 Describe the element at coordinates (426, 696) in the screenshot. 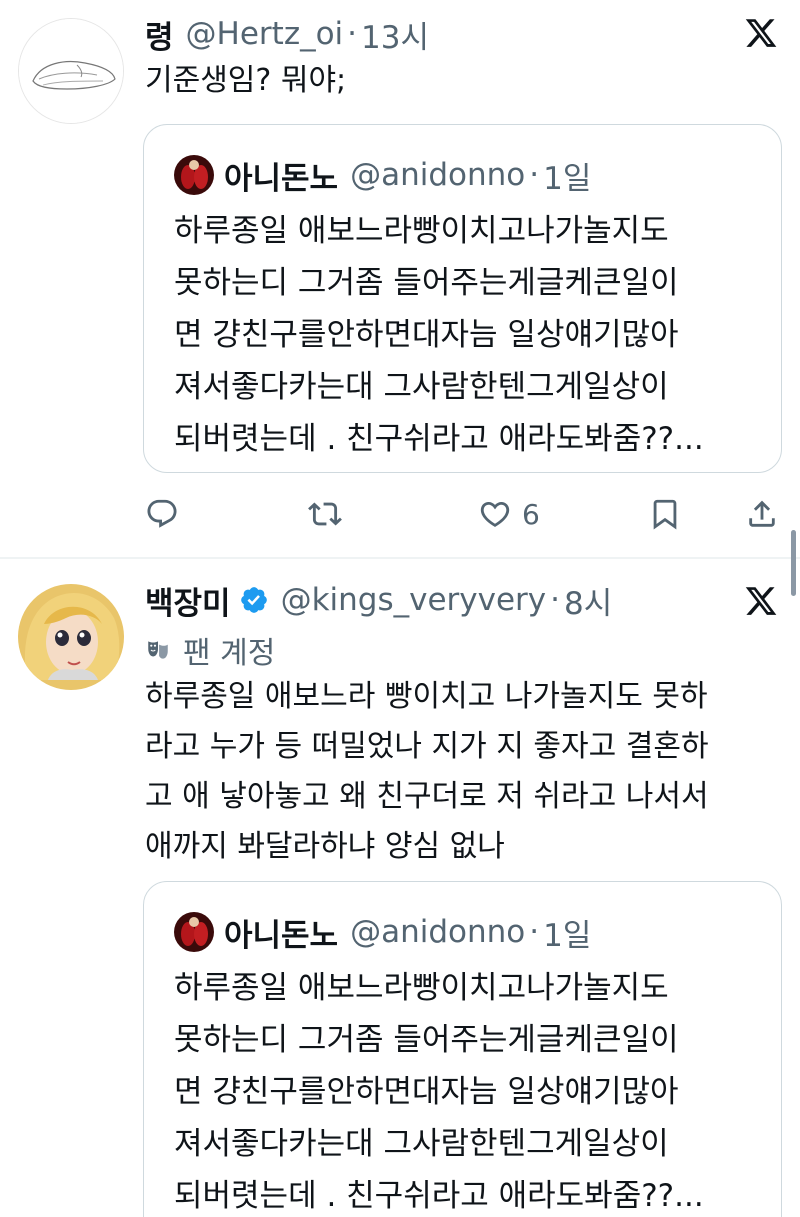

I see `tweet-text-line: 하루종일 애보느라 빵이치고 나가놀지도 못하` at that location.